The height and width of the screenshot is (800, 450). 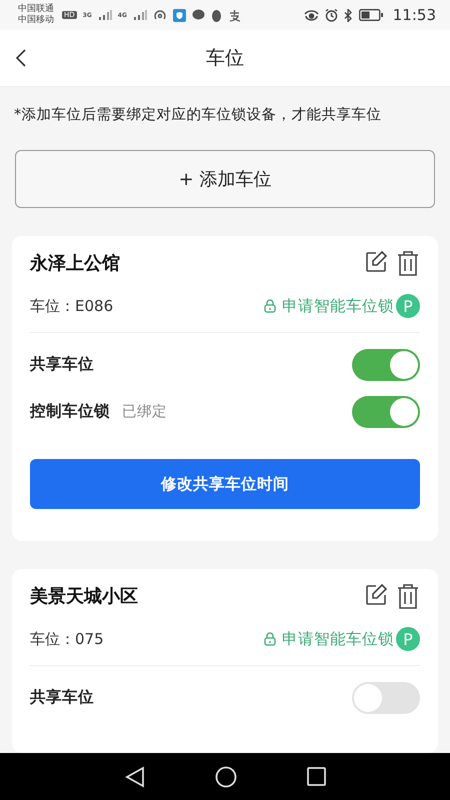 I want to click on bind-status: 已绑定, so click(x=144, y=411).